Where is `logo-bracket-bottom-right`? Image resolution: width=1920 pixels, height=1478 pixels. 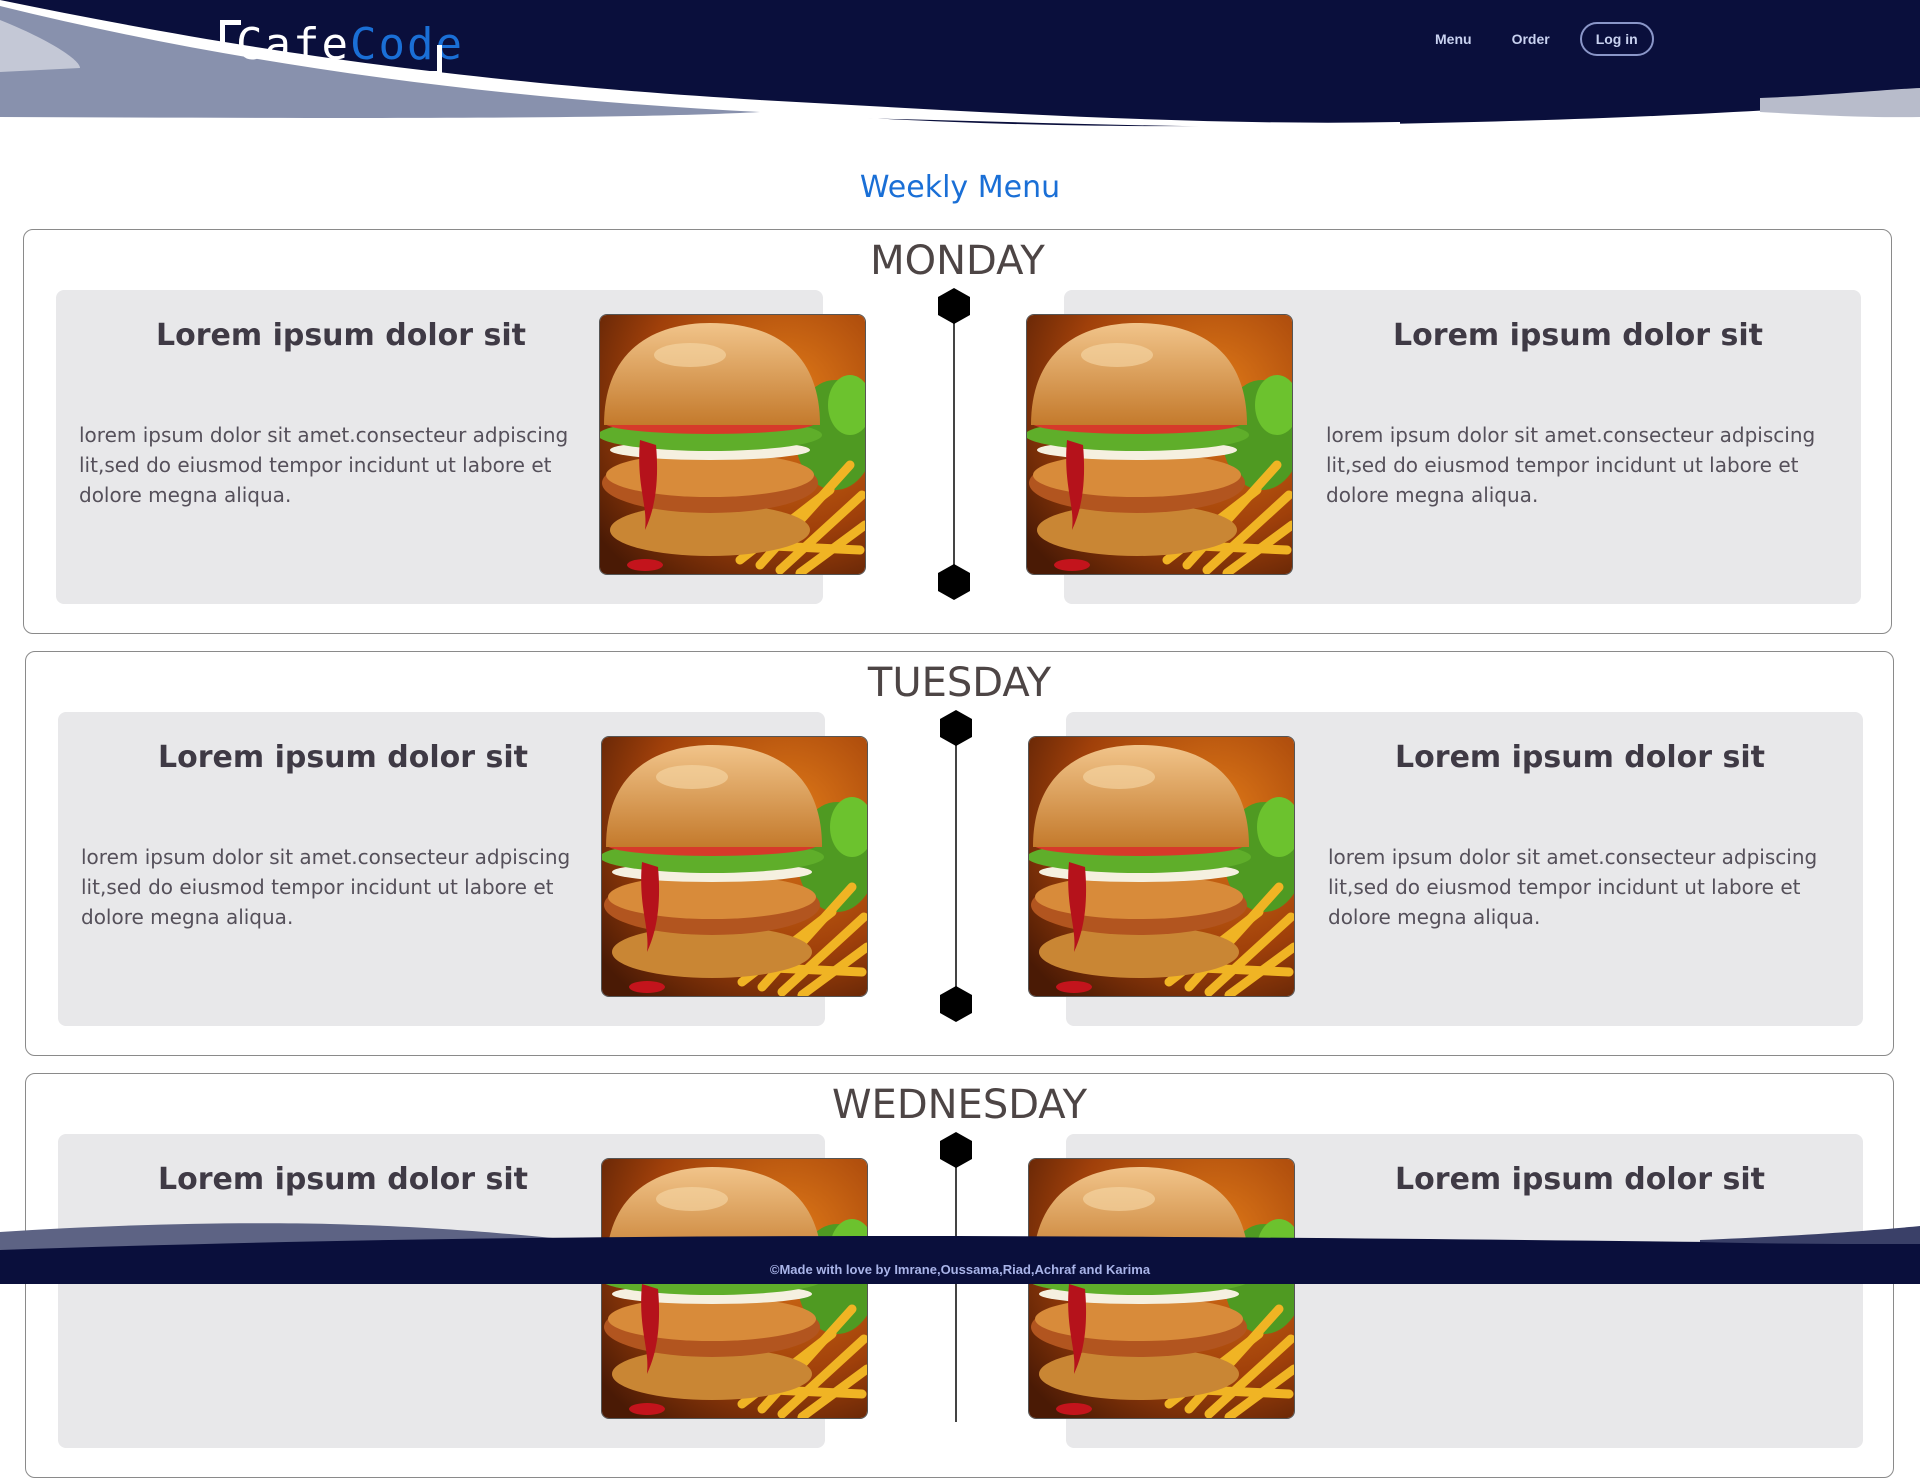 logo-bracket-bottom-right is located at coordinates (431, 60).